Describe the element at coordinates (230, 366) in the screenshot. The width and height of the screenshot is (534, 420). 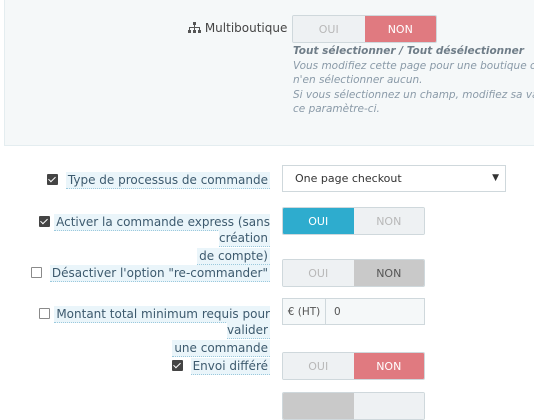
I see `deferred-label: Envoi différé` at that location.